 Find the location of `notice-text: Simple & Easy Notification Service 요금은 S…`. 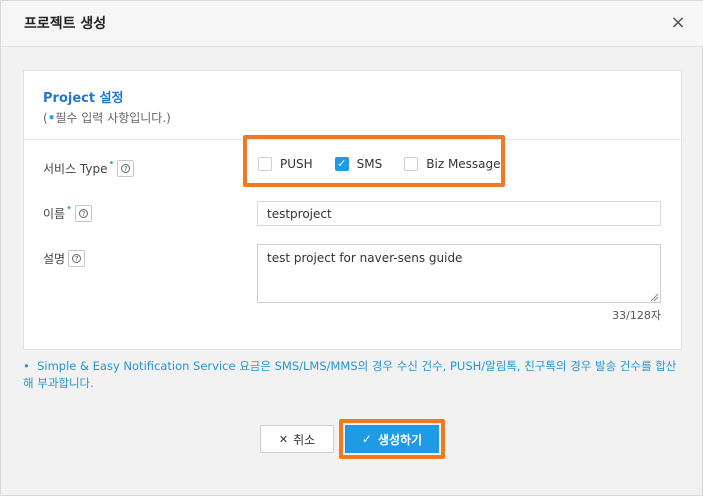

notice-text: Simple & Easy Notification Service 요금은 S… is located at coordinates (350, 374).